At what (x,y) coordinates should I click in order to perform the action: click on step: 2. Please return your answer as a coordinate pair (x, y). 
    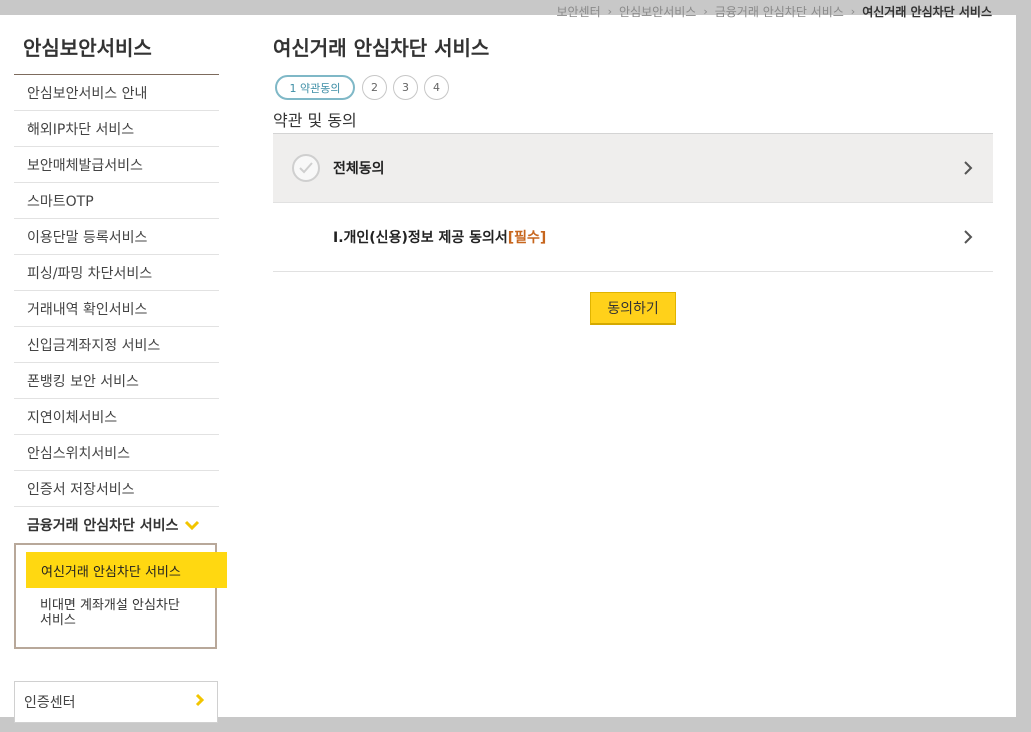
    Looking at the image, I should click on (374, 87).